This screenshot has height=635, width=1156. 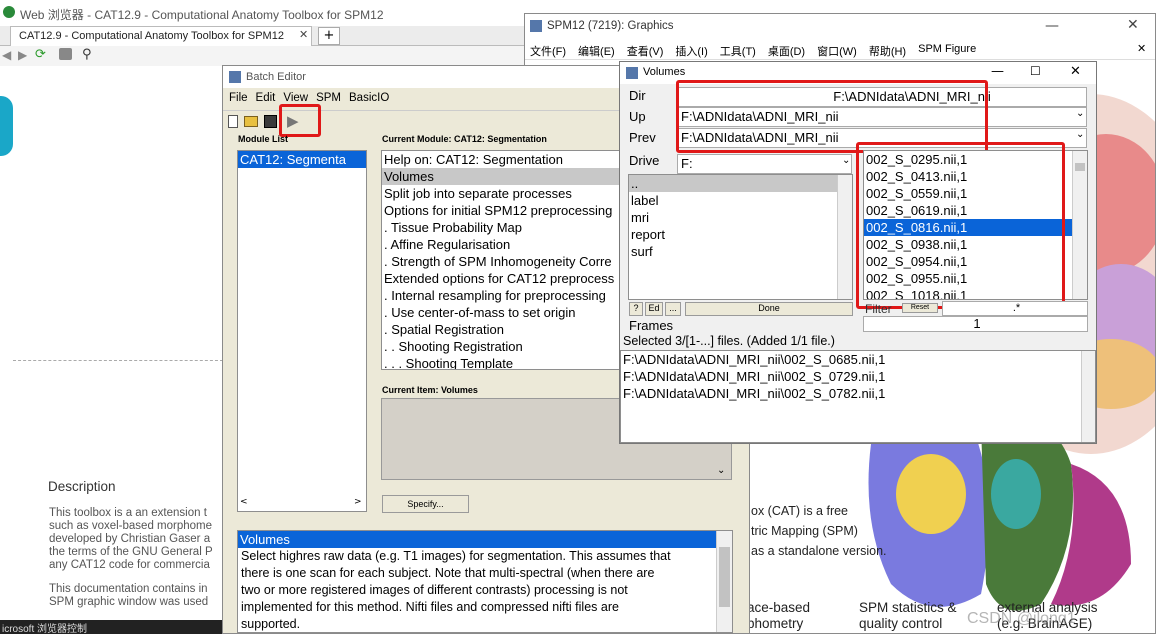 I want to click on help-scrollbar, so click(x=724, y=581).